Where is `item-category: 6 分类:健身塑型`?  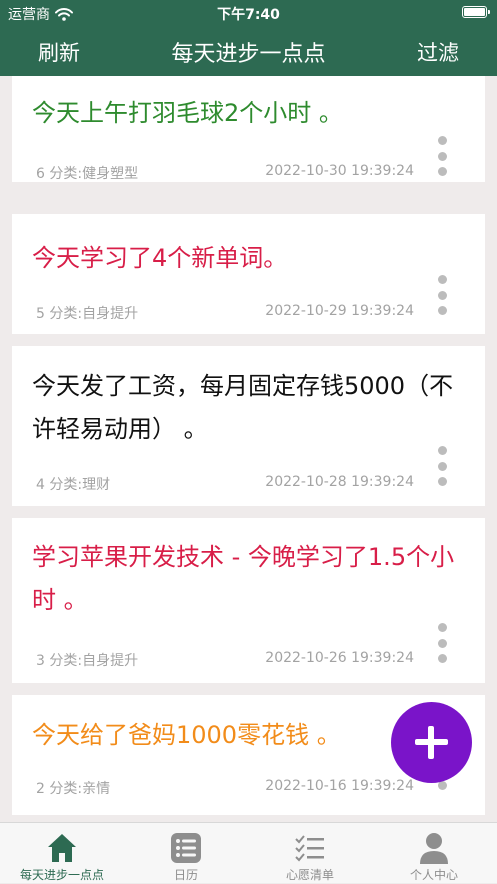
item-category: 6 分类:健身塑型 is located at coordinates (87, 174).